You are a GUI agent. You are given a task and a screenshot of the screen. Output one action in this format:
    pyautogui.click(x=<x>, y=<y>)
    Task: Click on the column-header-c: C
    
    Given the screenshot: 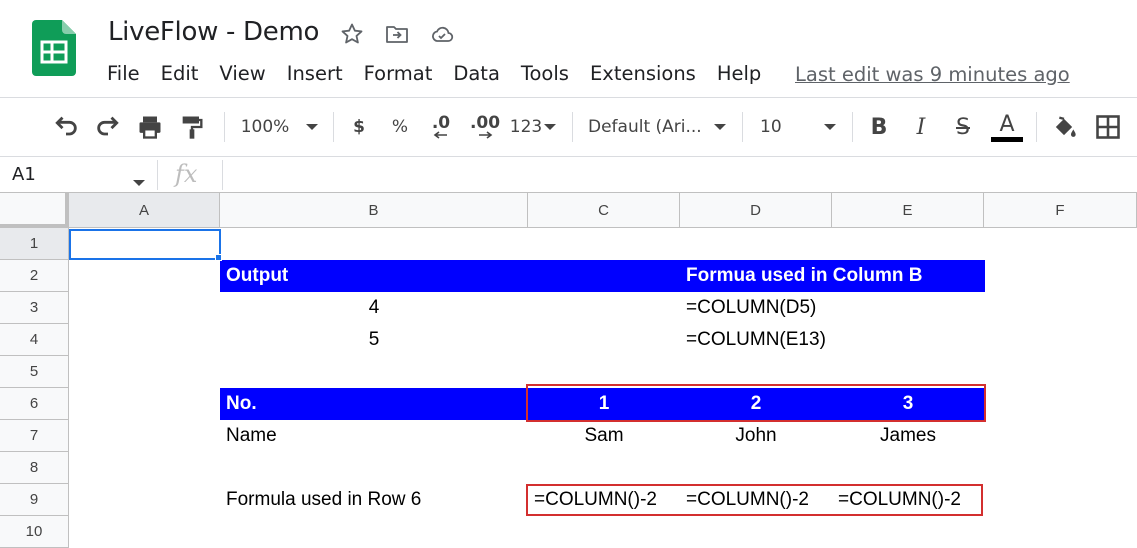 What is the action you would take?
    pyautogui.click(x=604, y=210)
    